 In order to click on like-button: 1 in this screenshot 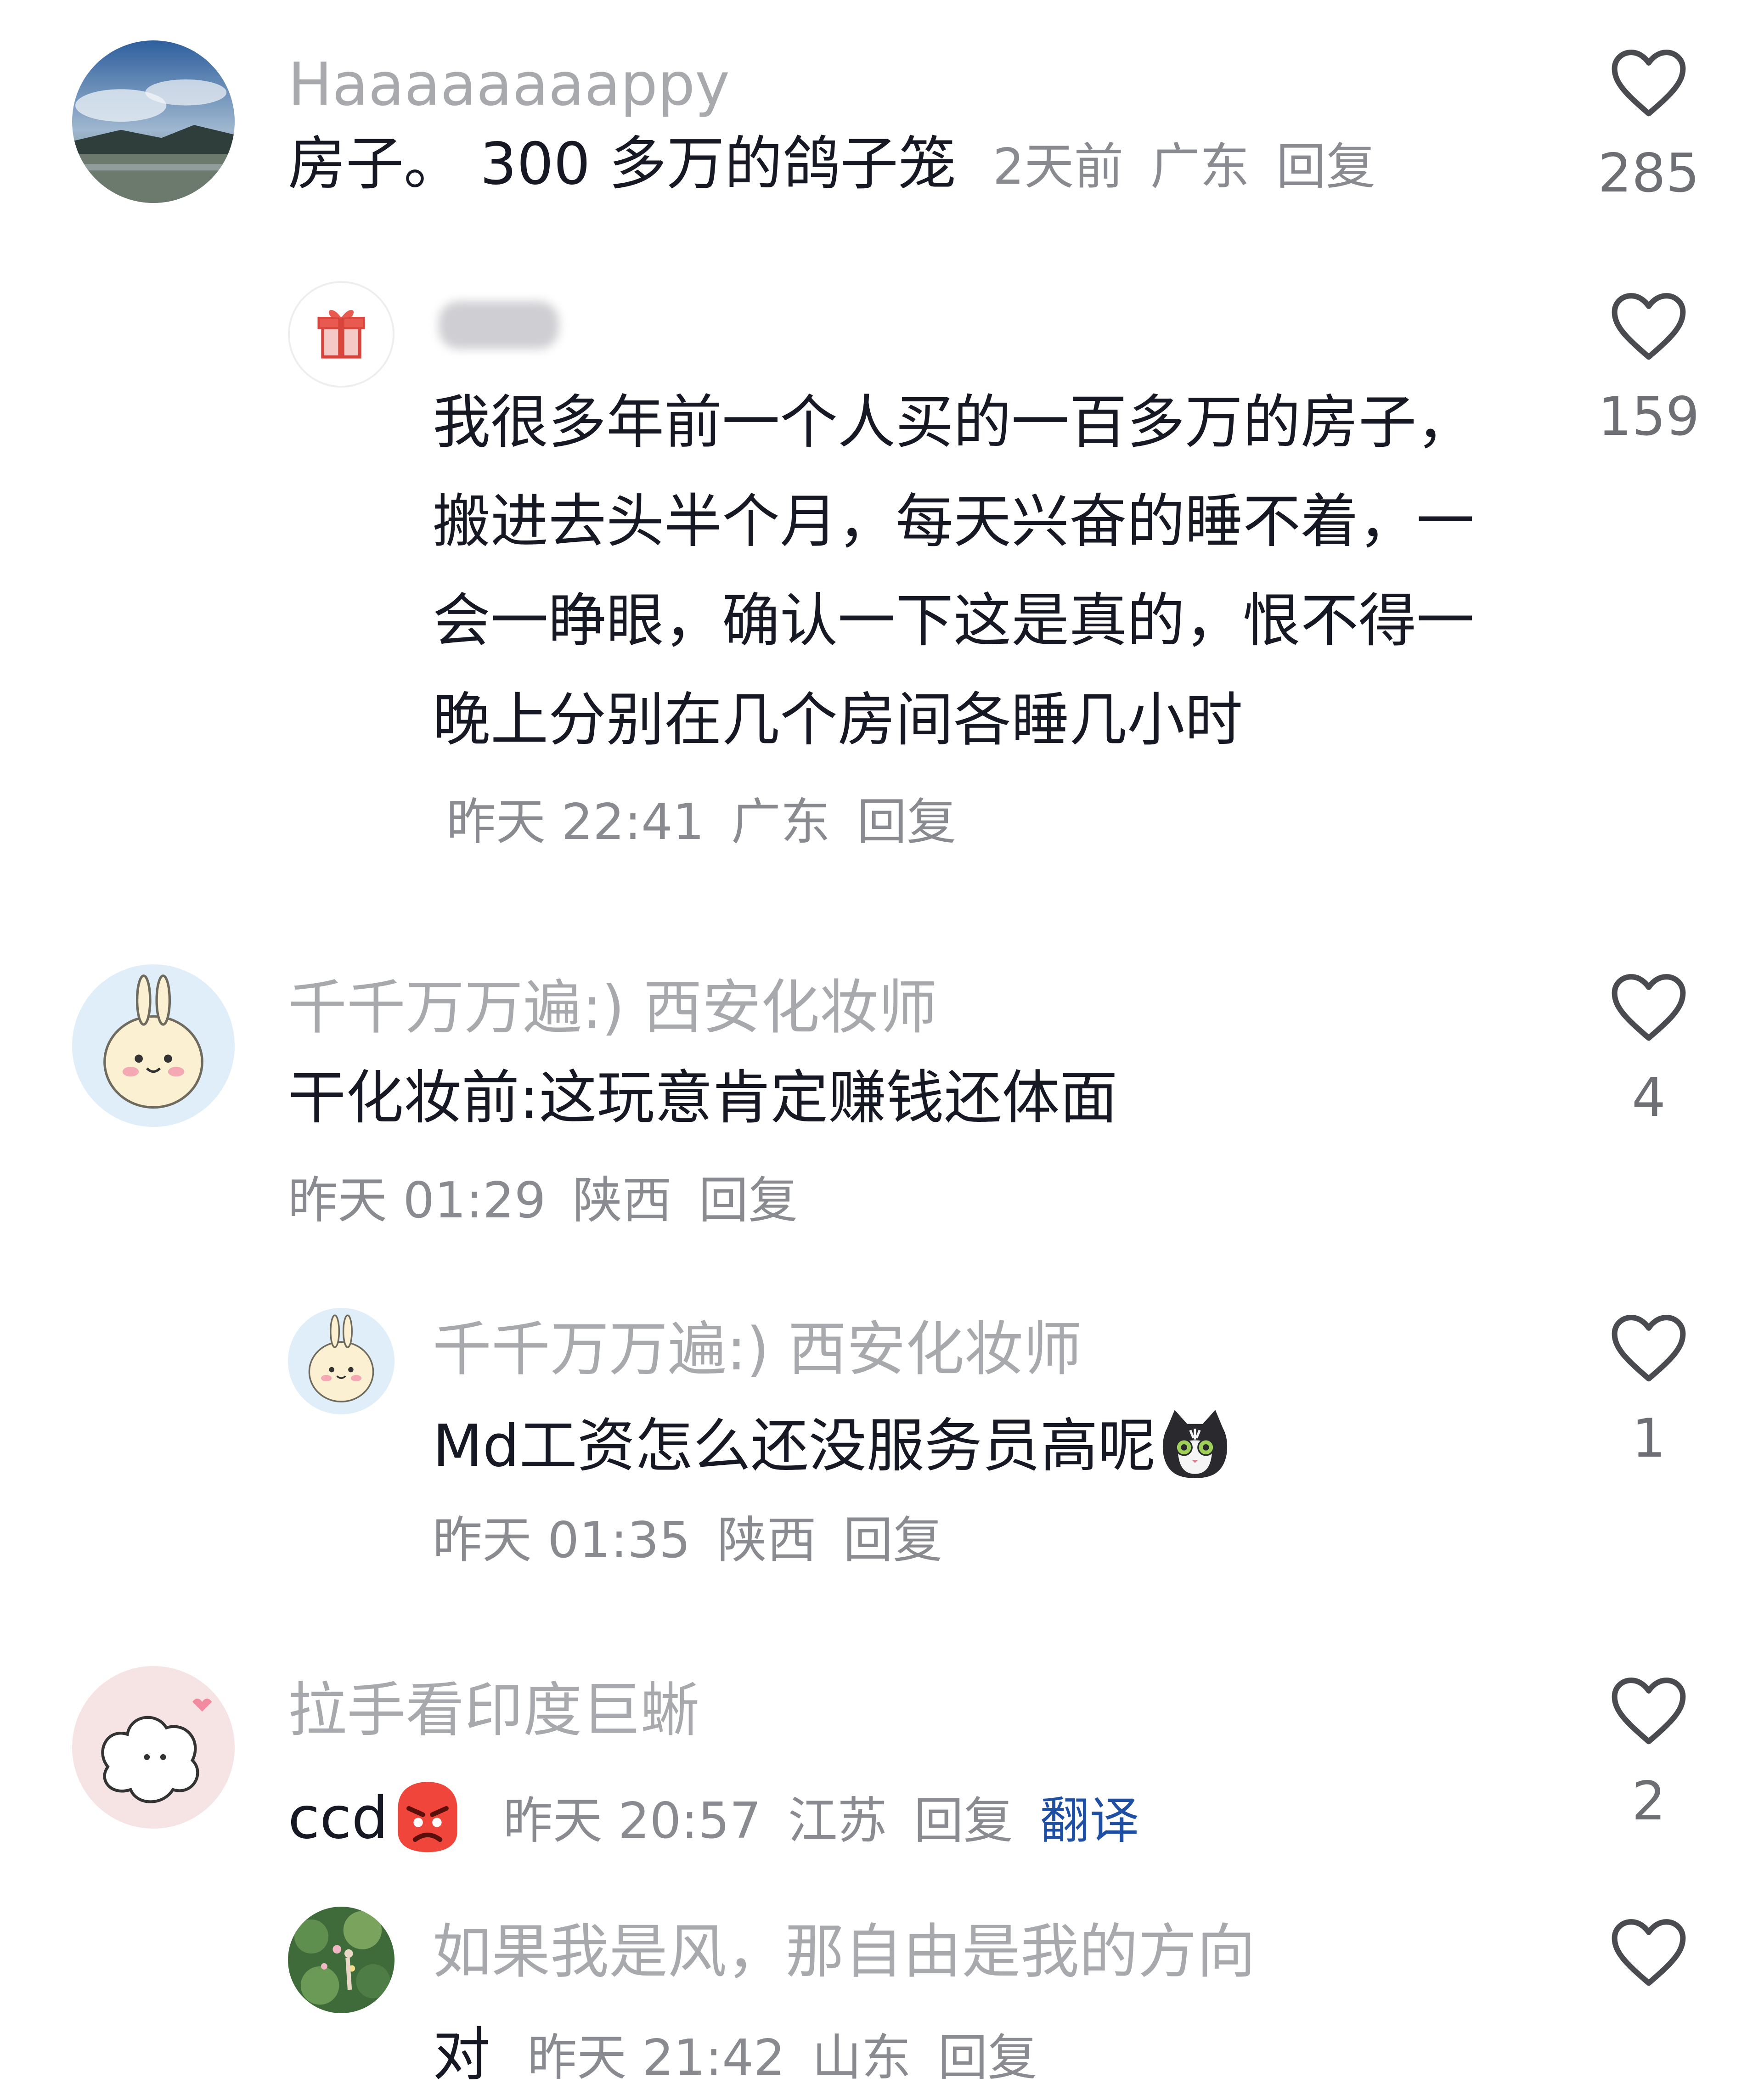, I will do `click(1648, 1393)`.